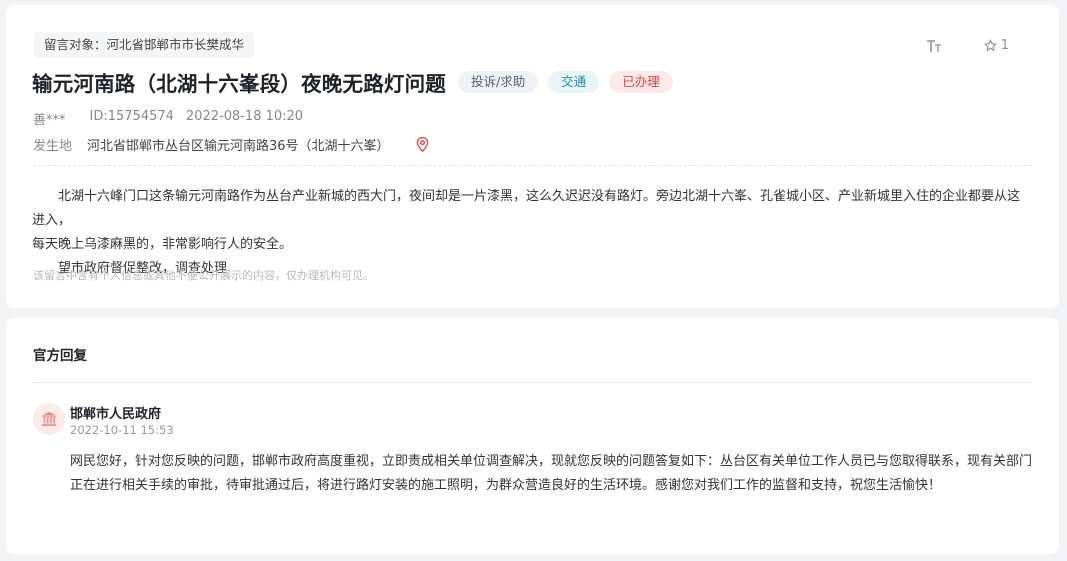 The height and width of the screenshot is (561, 1067). I want to click on message-id: ID:15754574, so click(131, 116).